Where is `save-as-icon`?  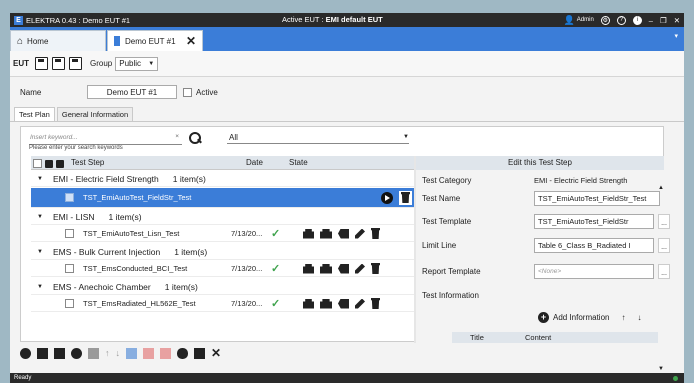 save-as-icon is located at coordinates (58, 63).